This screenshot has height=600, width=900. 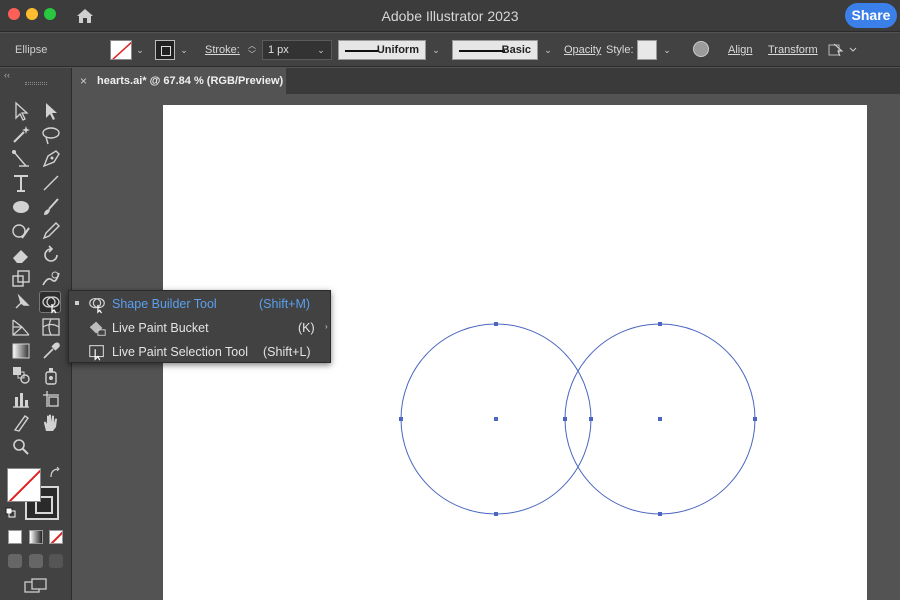 What do you see at coordinates (21, 423) in the screenshot?
I see `slice-tool-icon` at bounding box center [21, 423].